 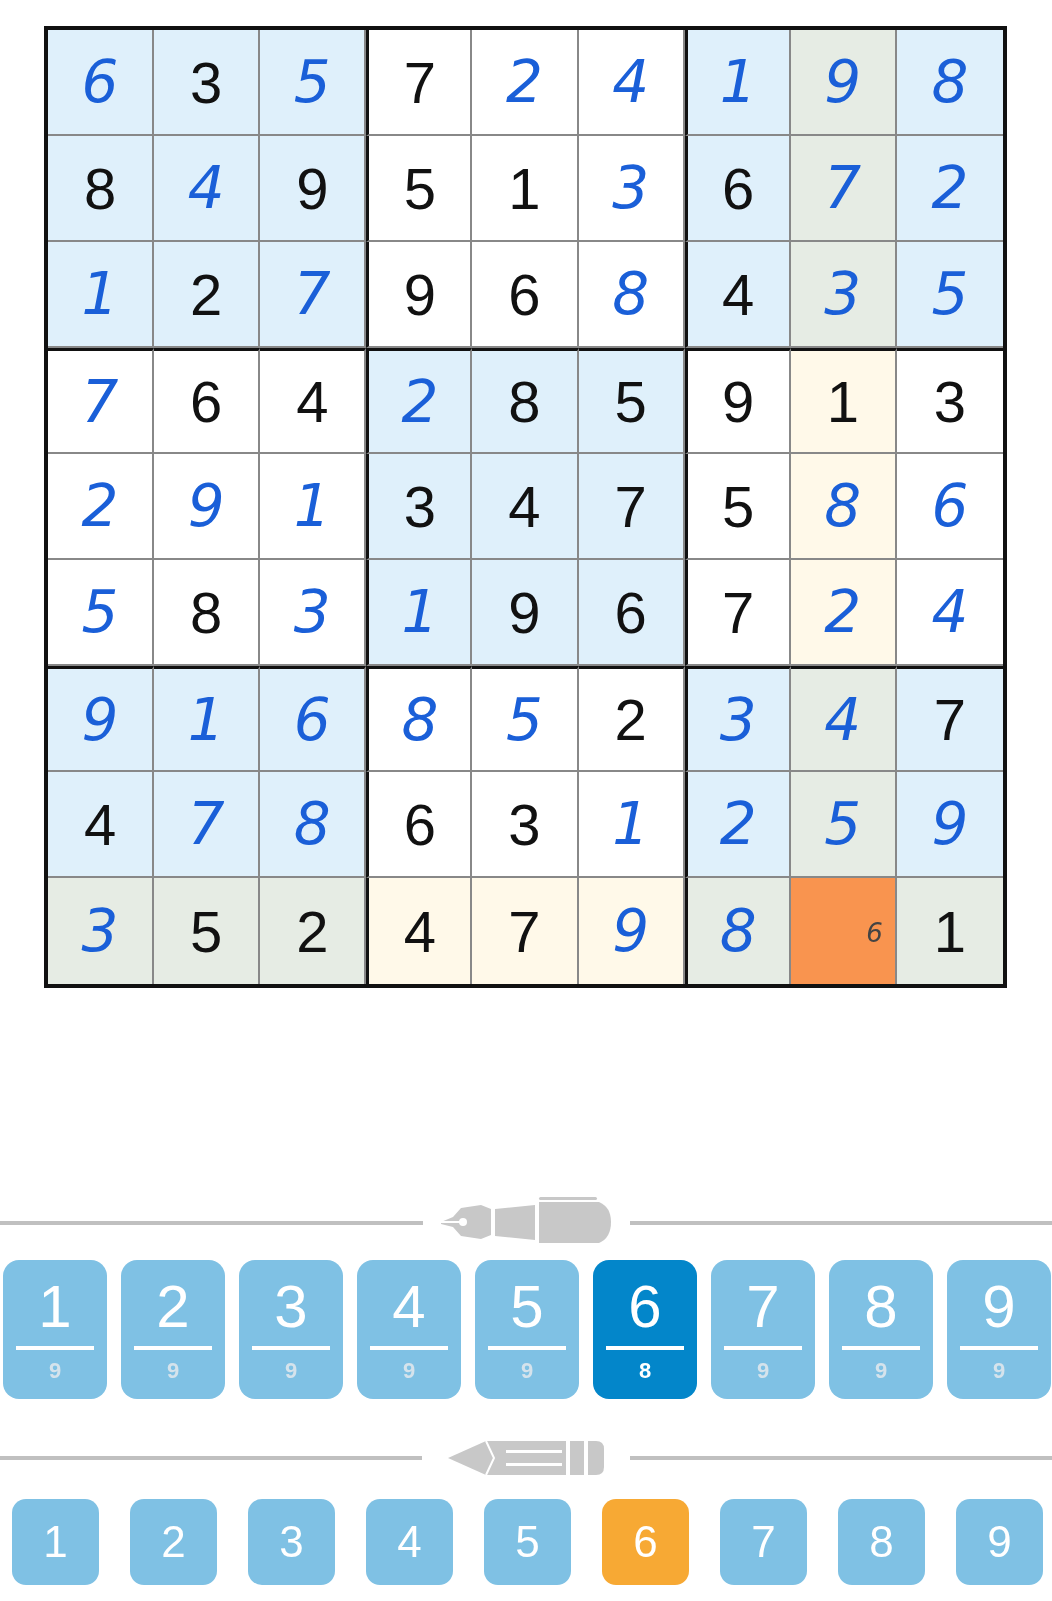 What do you see at coordinates (874, 933) in the screenshot?
I see `pencil-note: 6` at bounding box center [874, 933].